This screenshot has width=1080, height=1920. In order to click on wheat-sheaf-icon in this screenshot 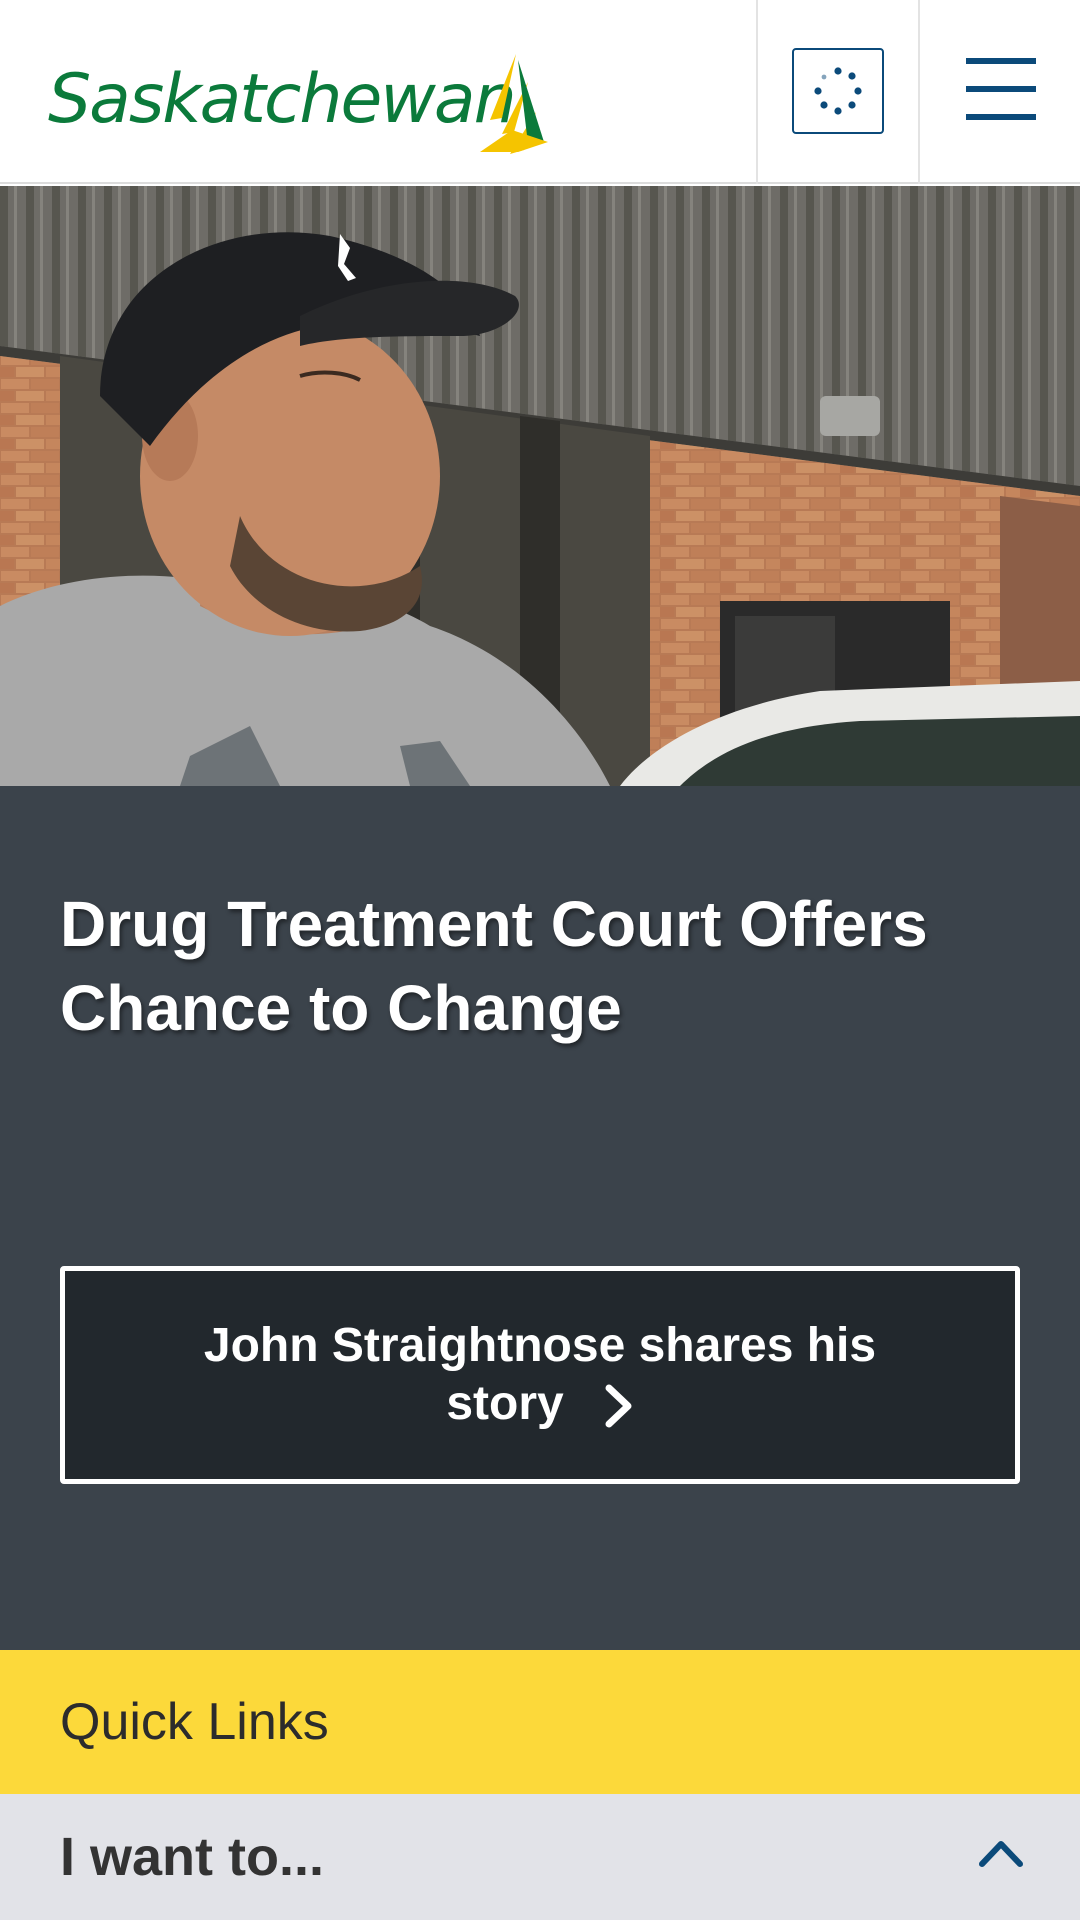, I will do `click(514, 104)`.